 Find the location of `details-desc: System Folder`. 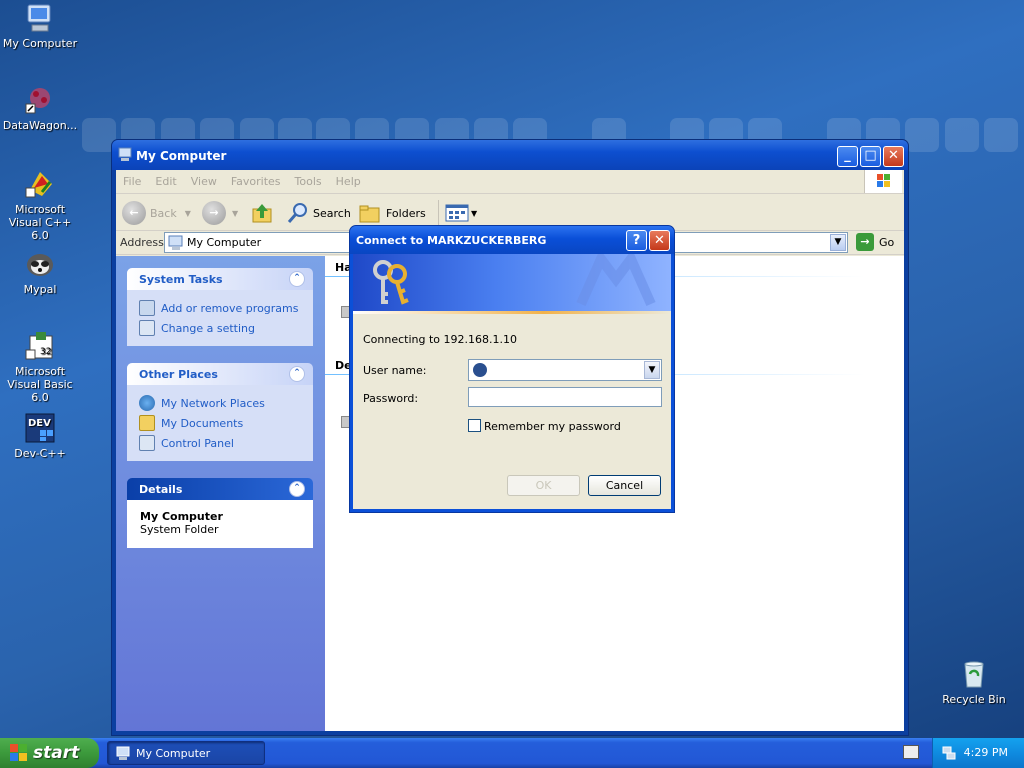

details-desc: System Folder is located at coordinates (179, 529).